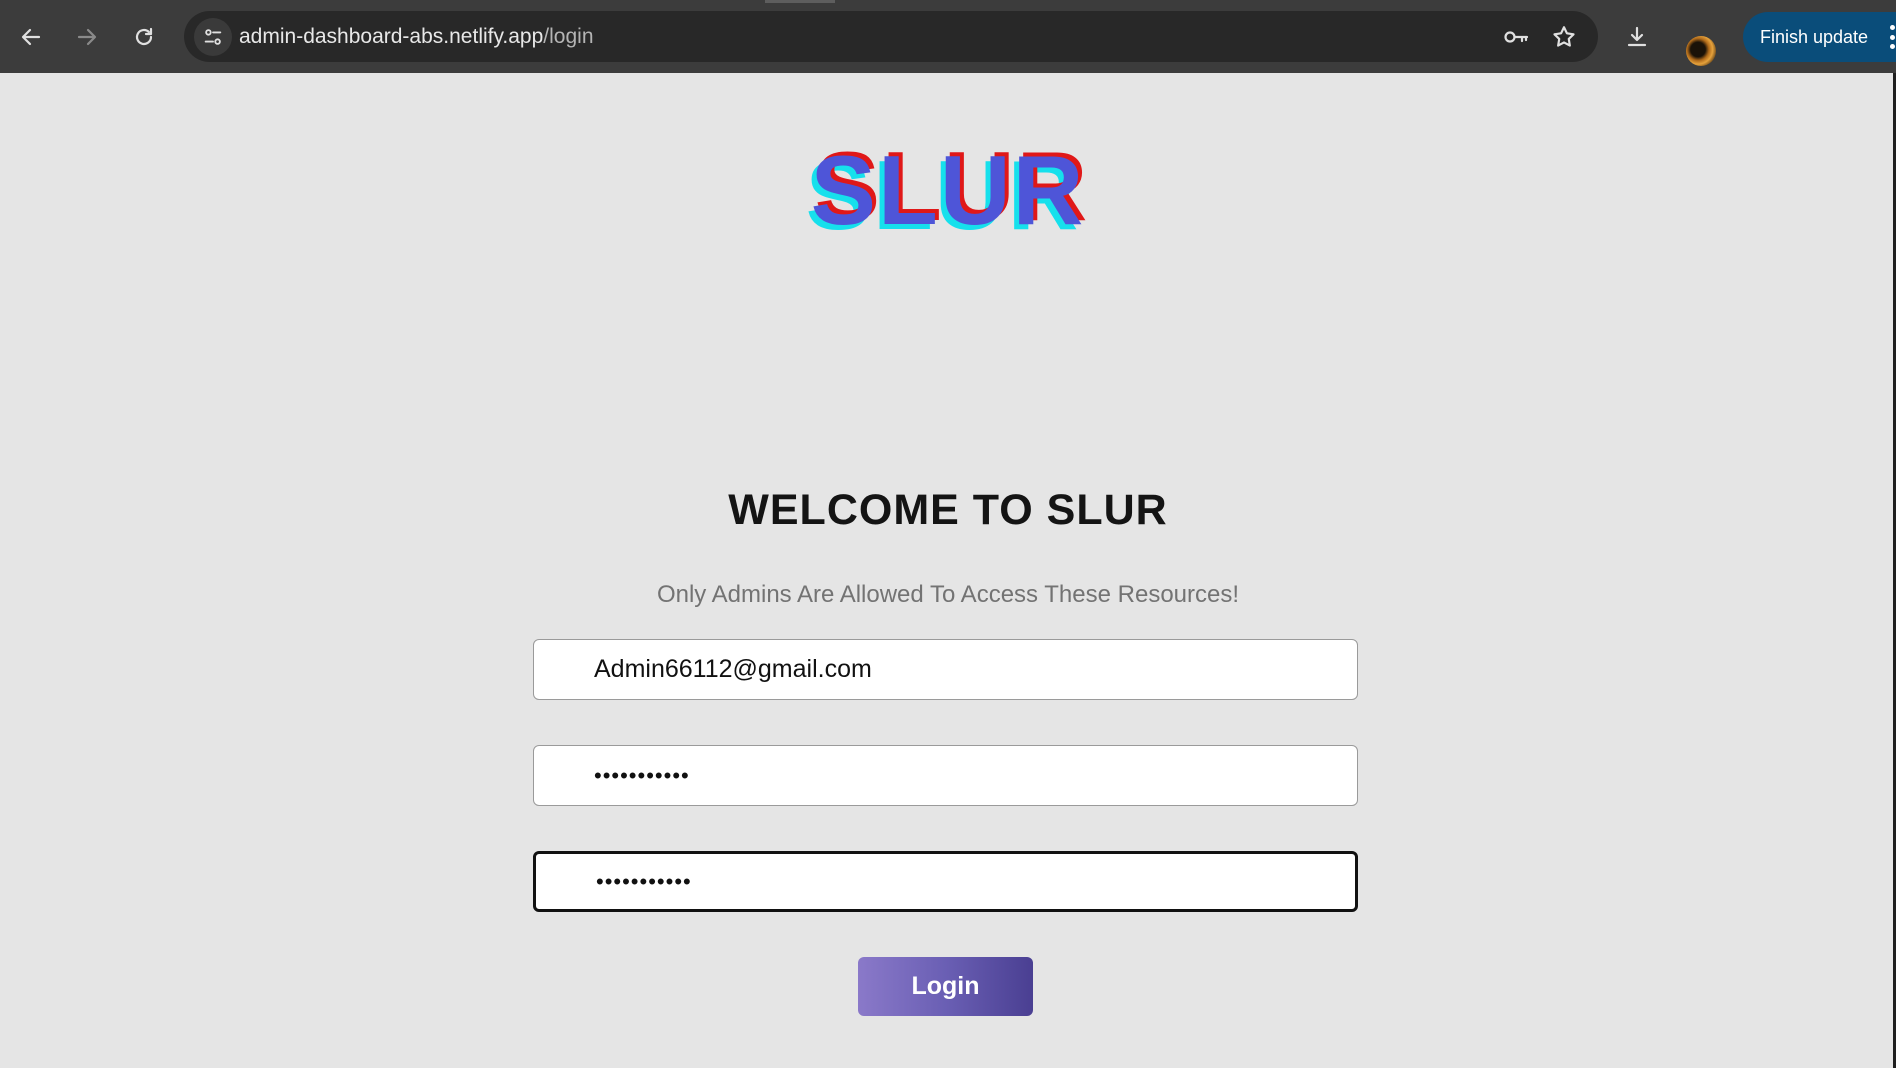  Describe the element at coordinates (800, 1) in the screenshot. I see `tab-strip-indicator` at that location.